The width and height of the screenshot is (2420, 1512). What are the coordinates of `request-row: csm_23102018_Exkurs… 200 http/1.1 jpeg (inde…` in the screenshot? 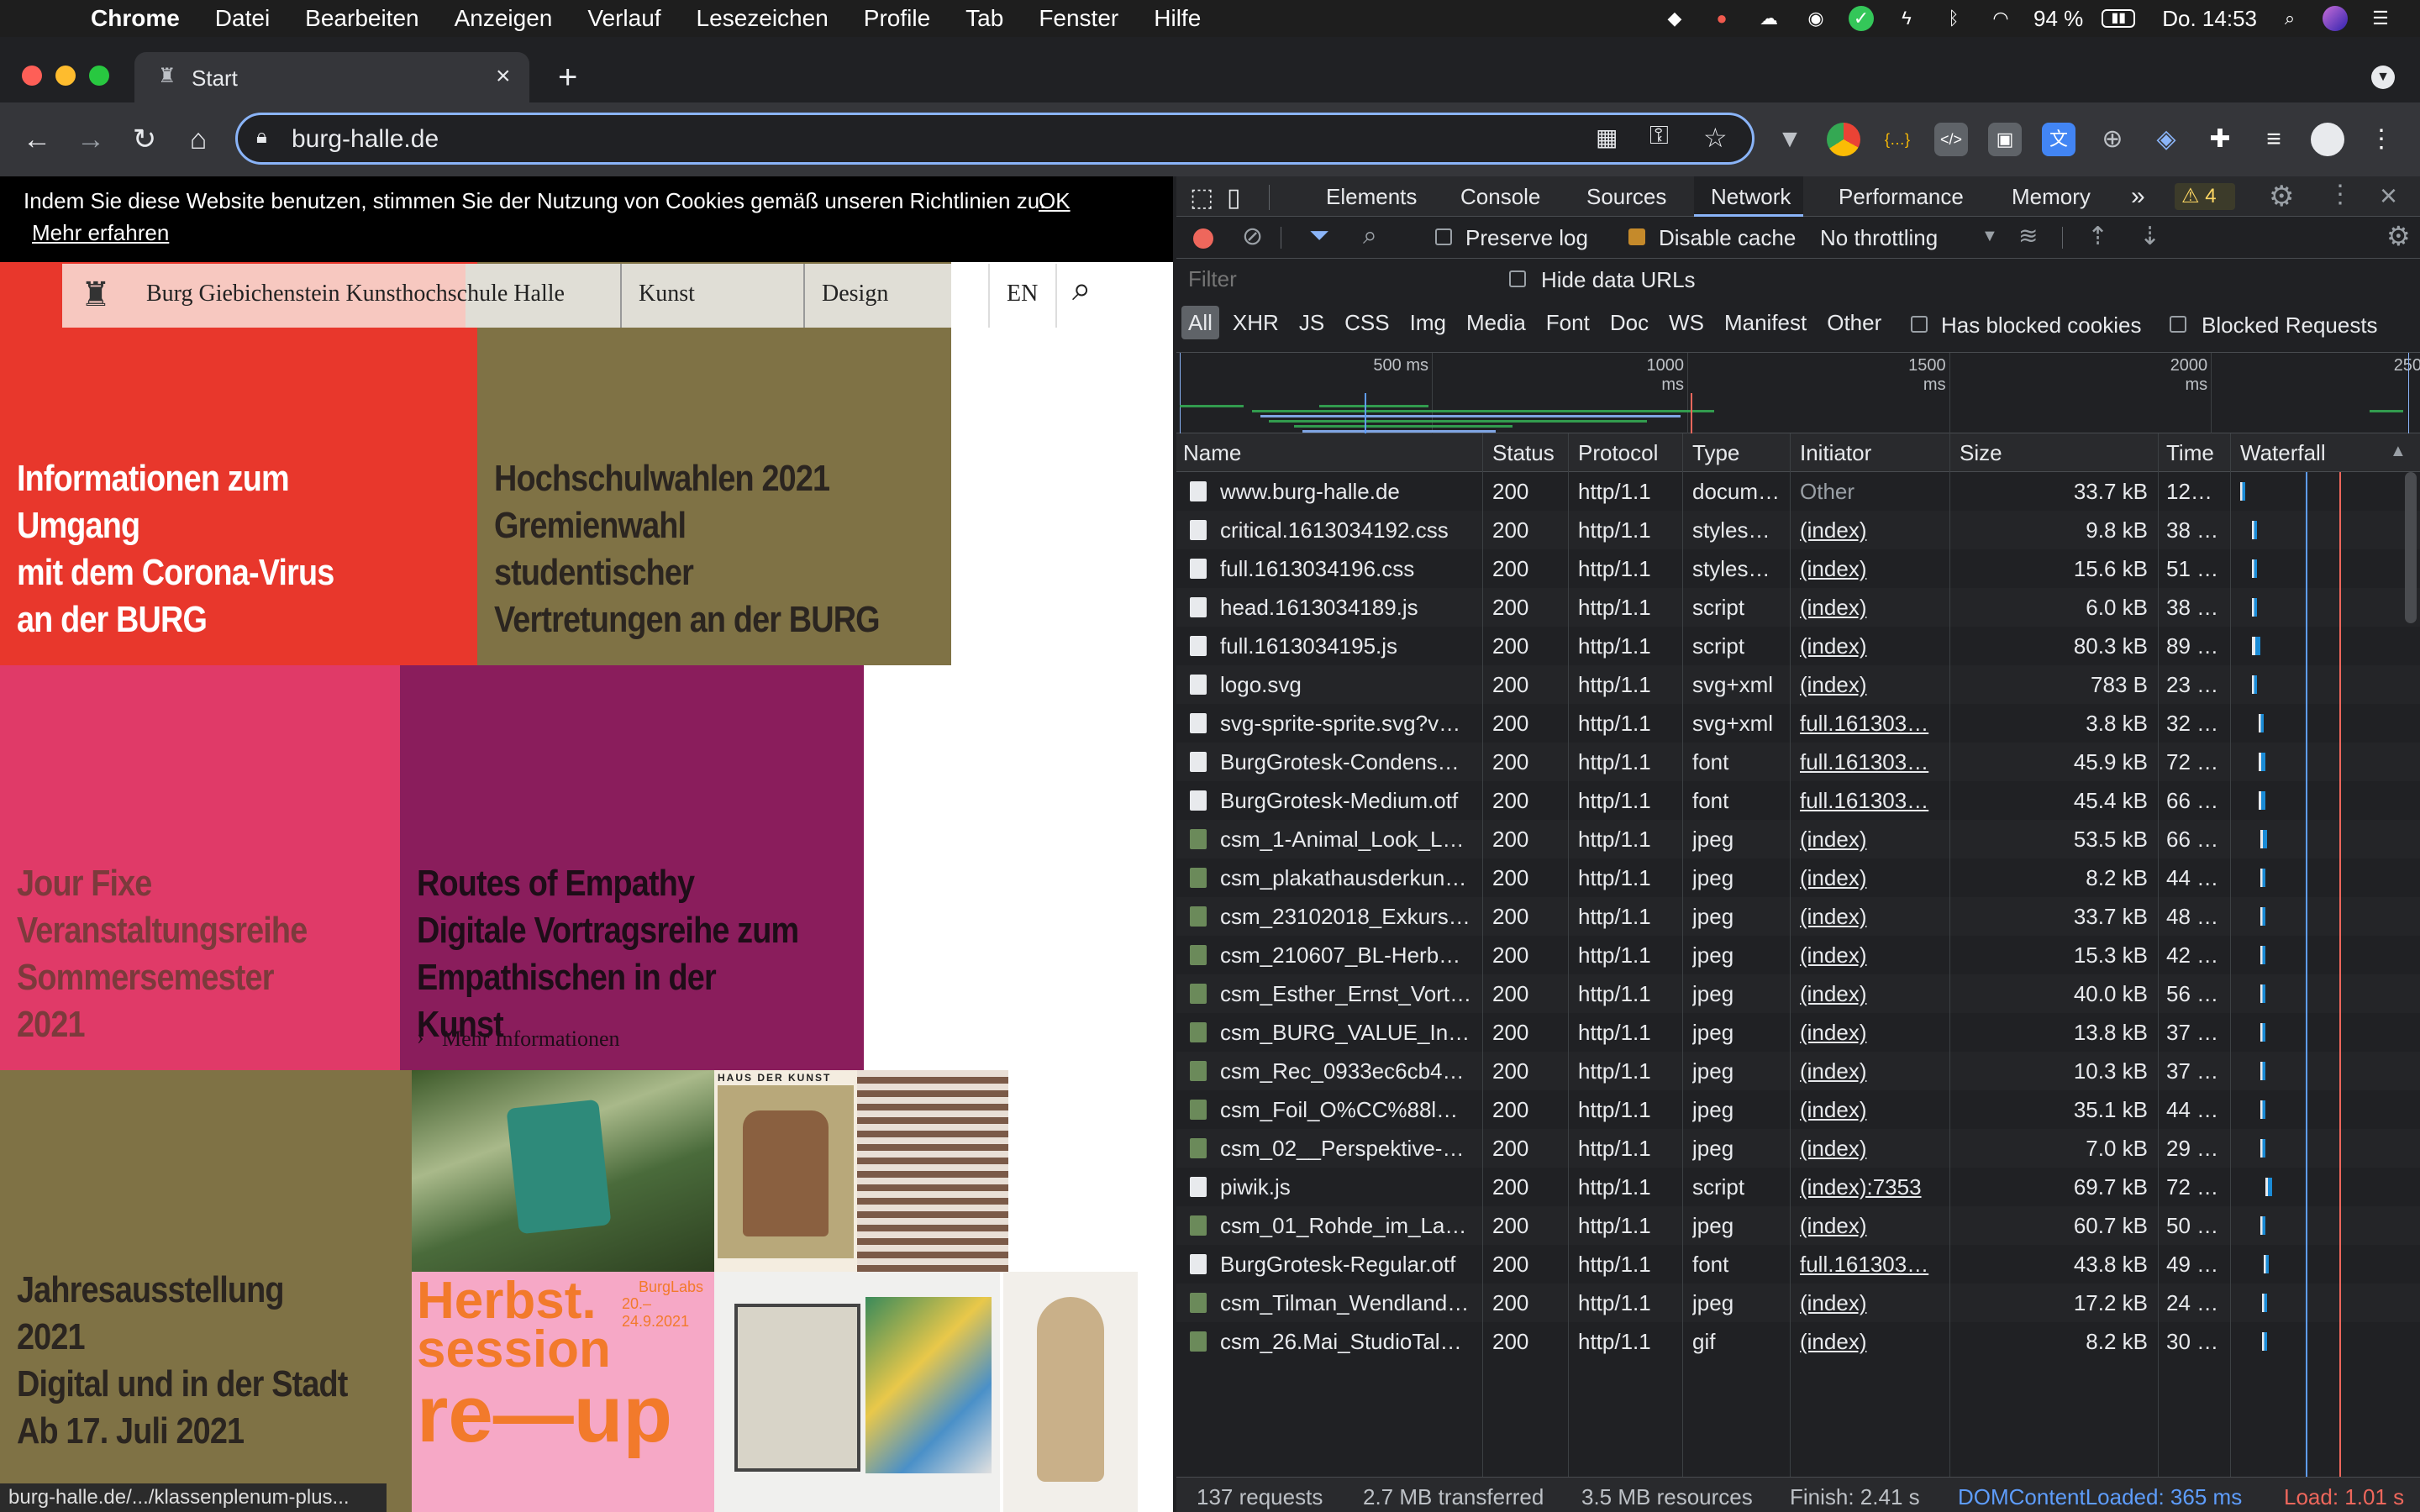 It's located at (1798, 916).